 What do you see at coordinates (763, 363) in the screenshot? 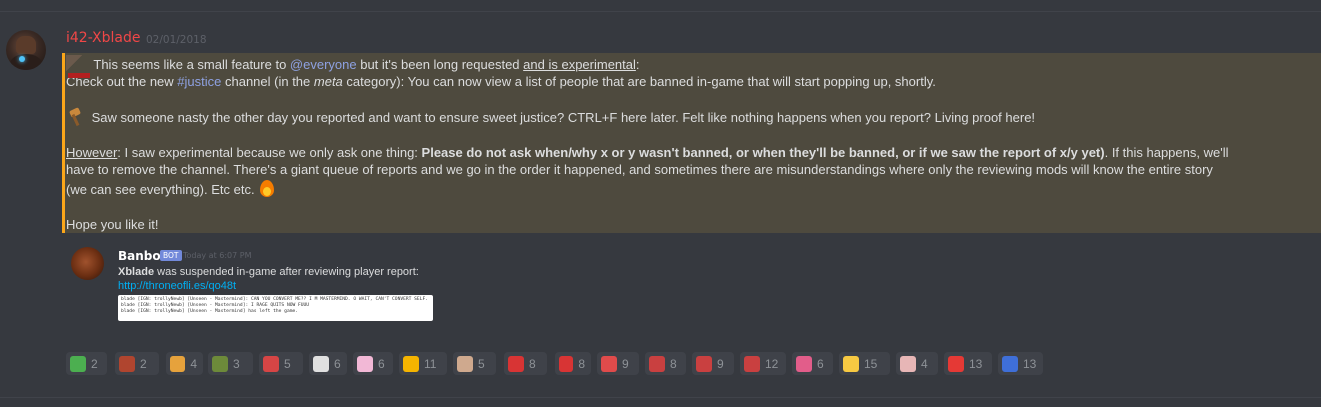
I see `reaction-fish: 12` at bounding box center [763, 363].